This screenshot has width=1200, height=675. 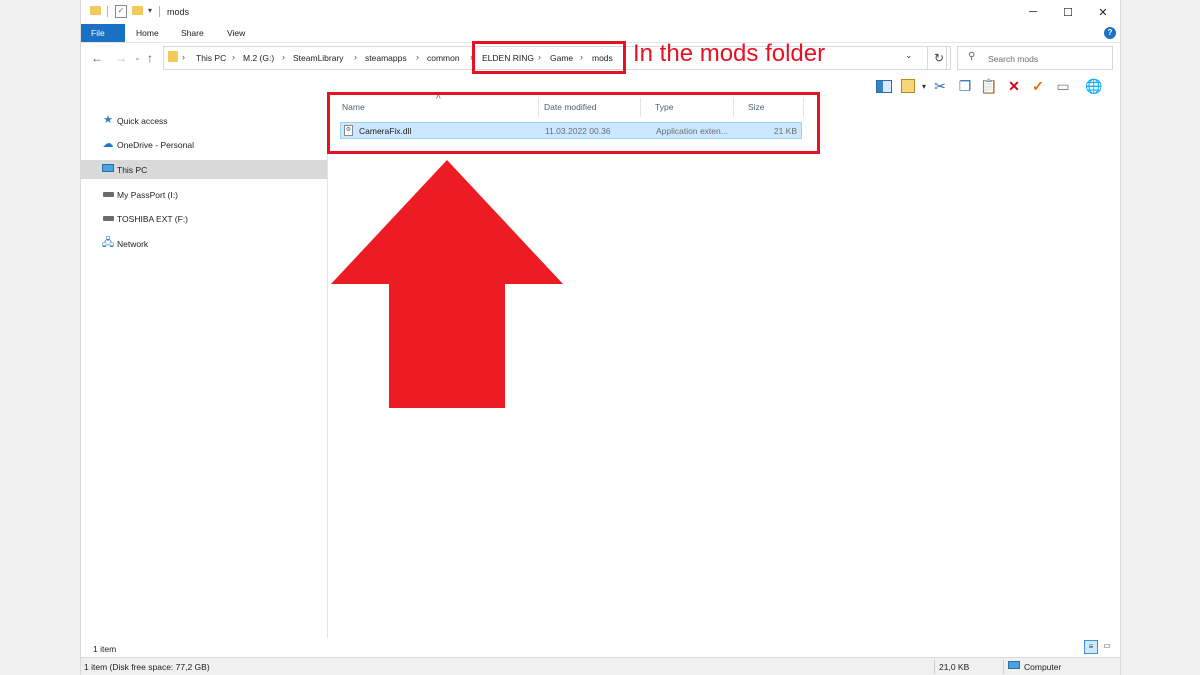 I want to click on disk-free-space: 1 item (Disk free space: 77,2 GB), so click(x=147, y=667).